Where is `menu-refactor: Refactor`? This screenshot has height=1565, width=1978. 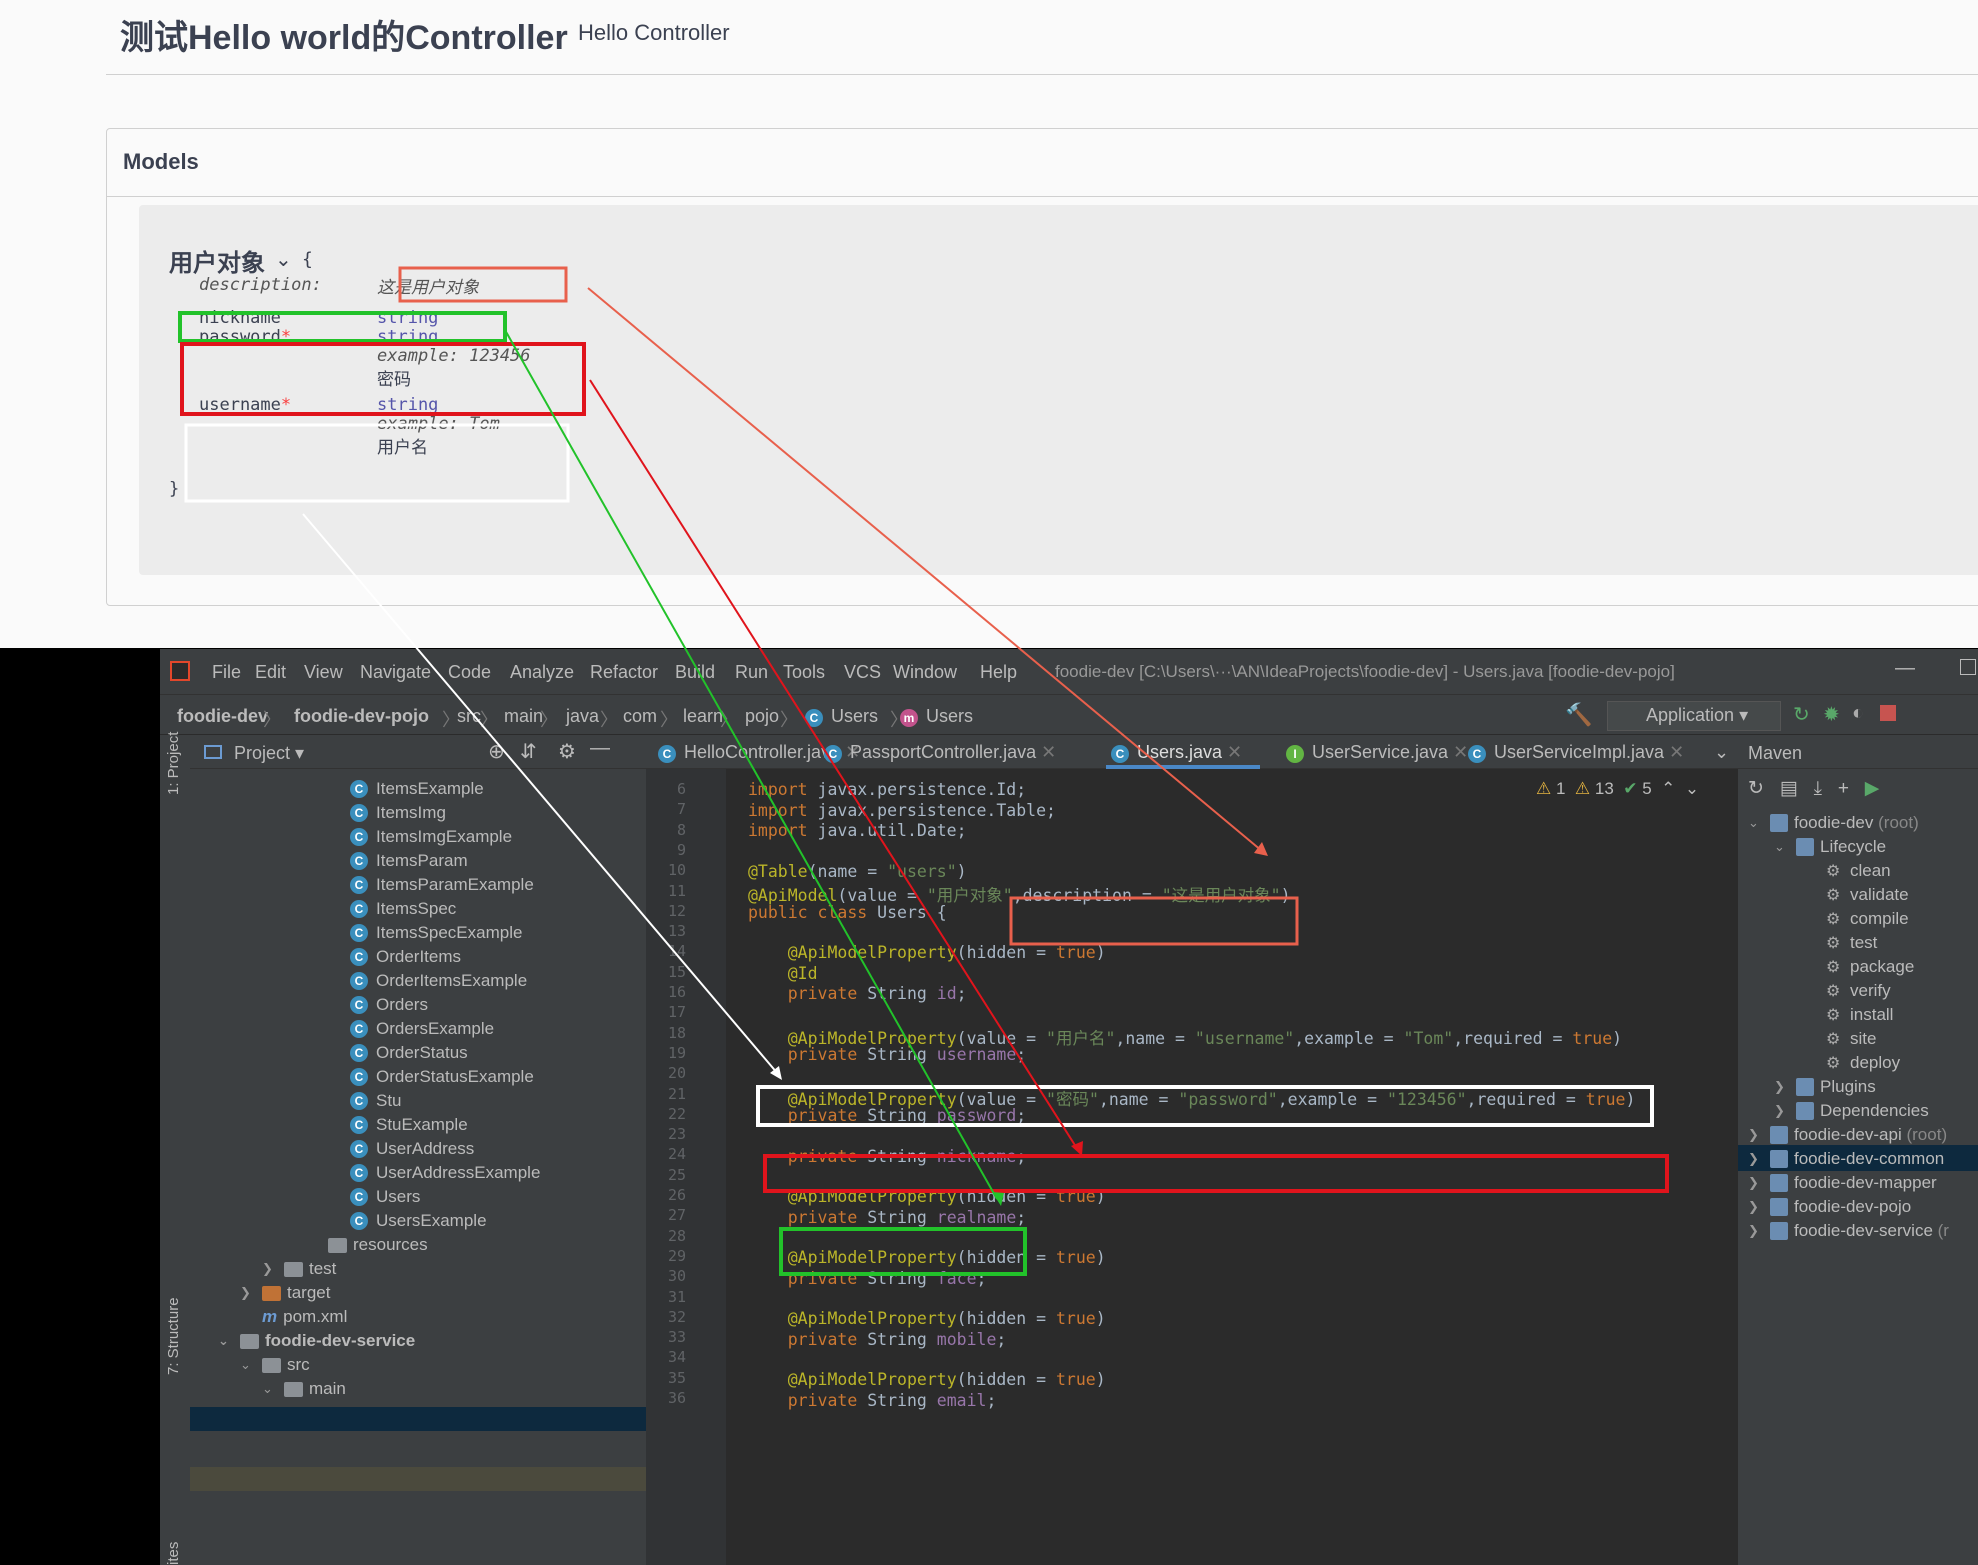 menu-refactor: Refactor is located at coordinates (624, 672).